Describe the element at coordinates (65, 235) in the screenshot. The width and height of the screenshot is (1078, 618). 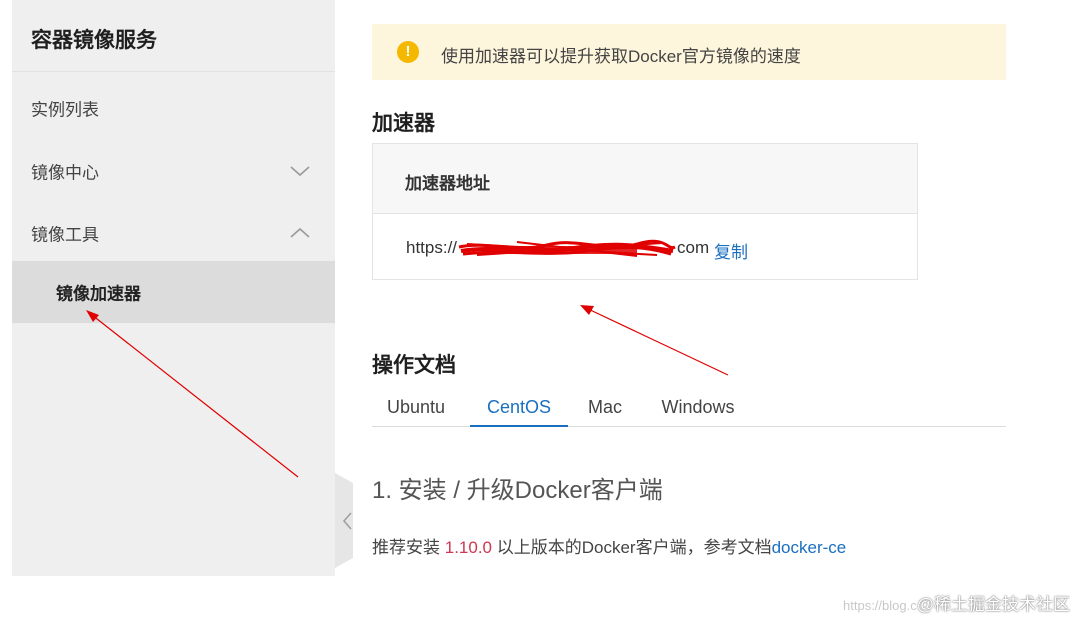
I see `sidebar-item-label: 镜像工具` at that location.